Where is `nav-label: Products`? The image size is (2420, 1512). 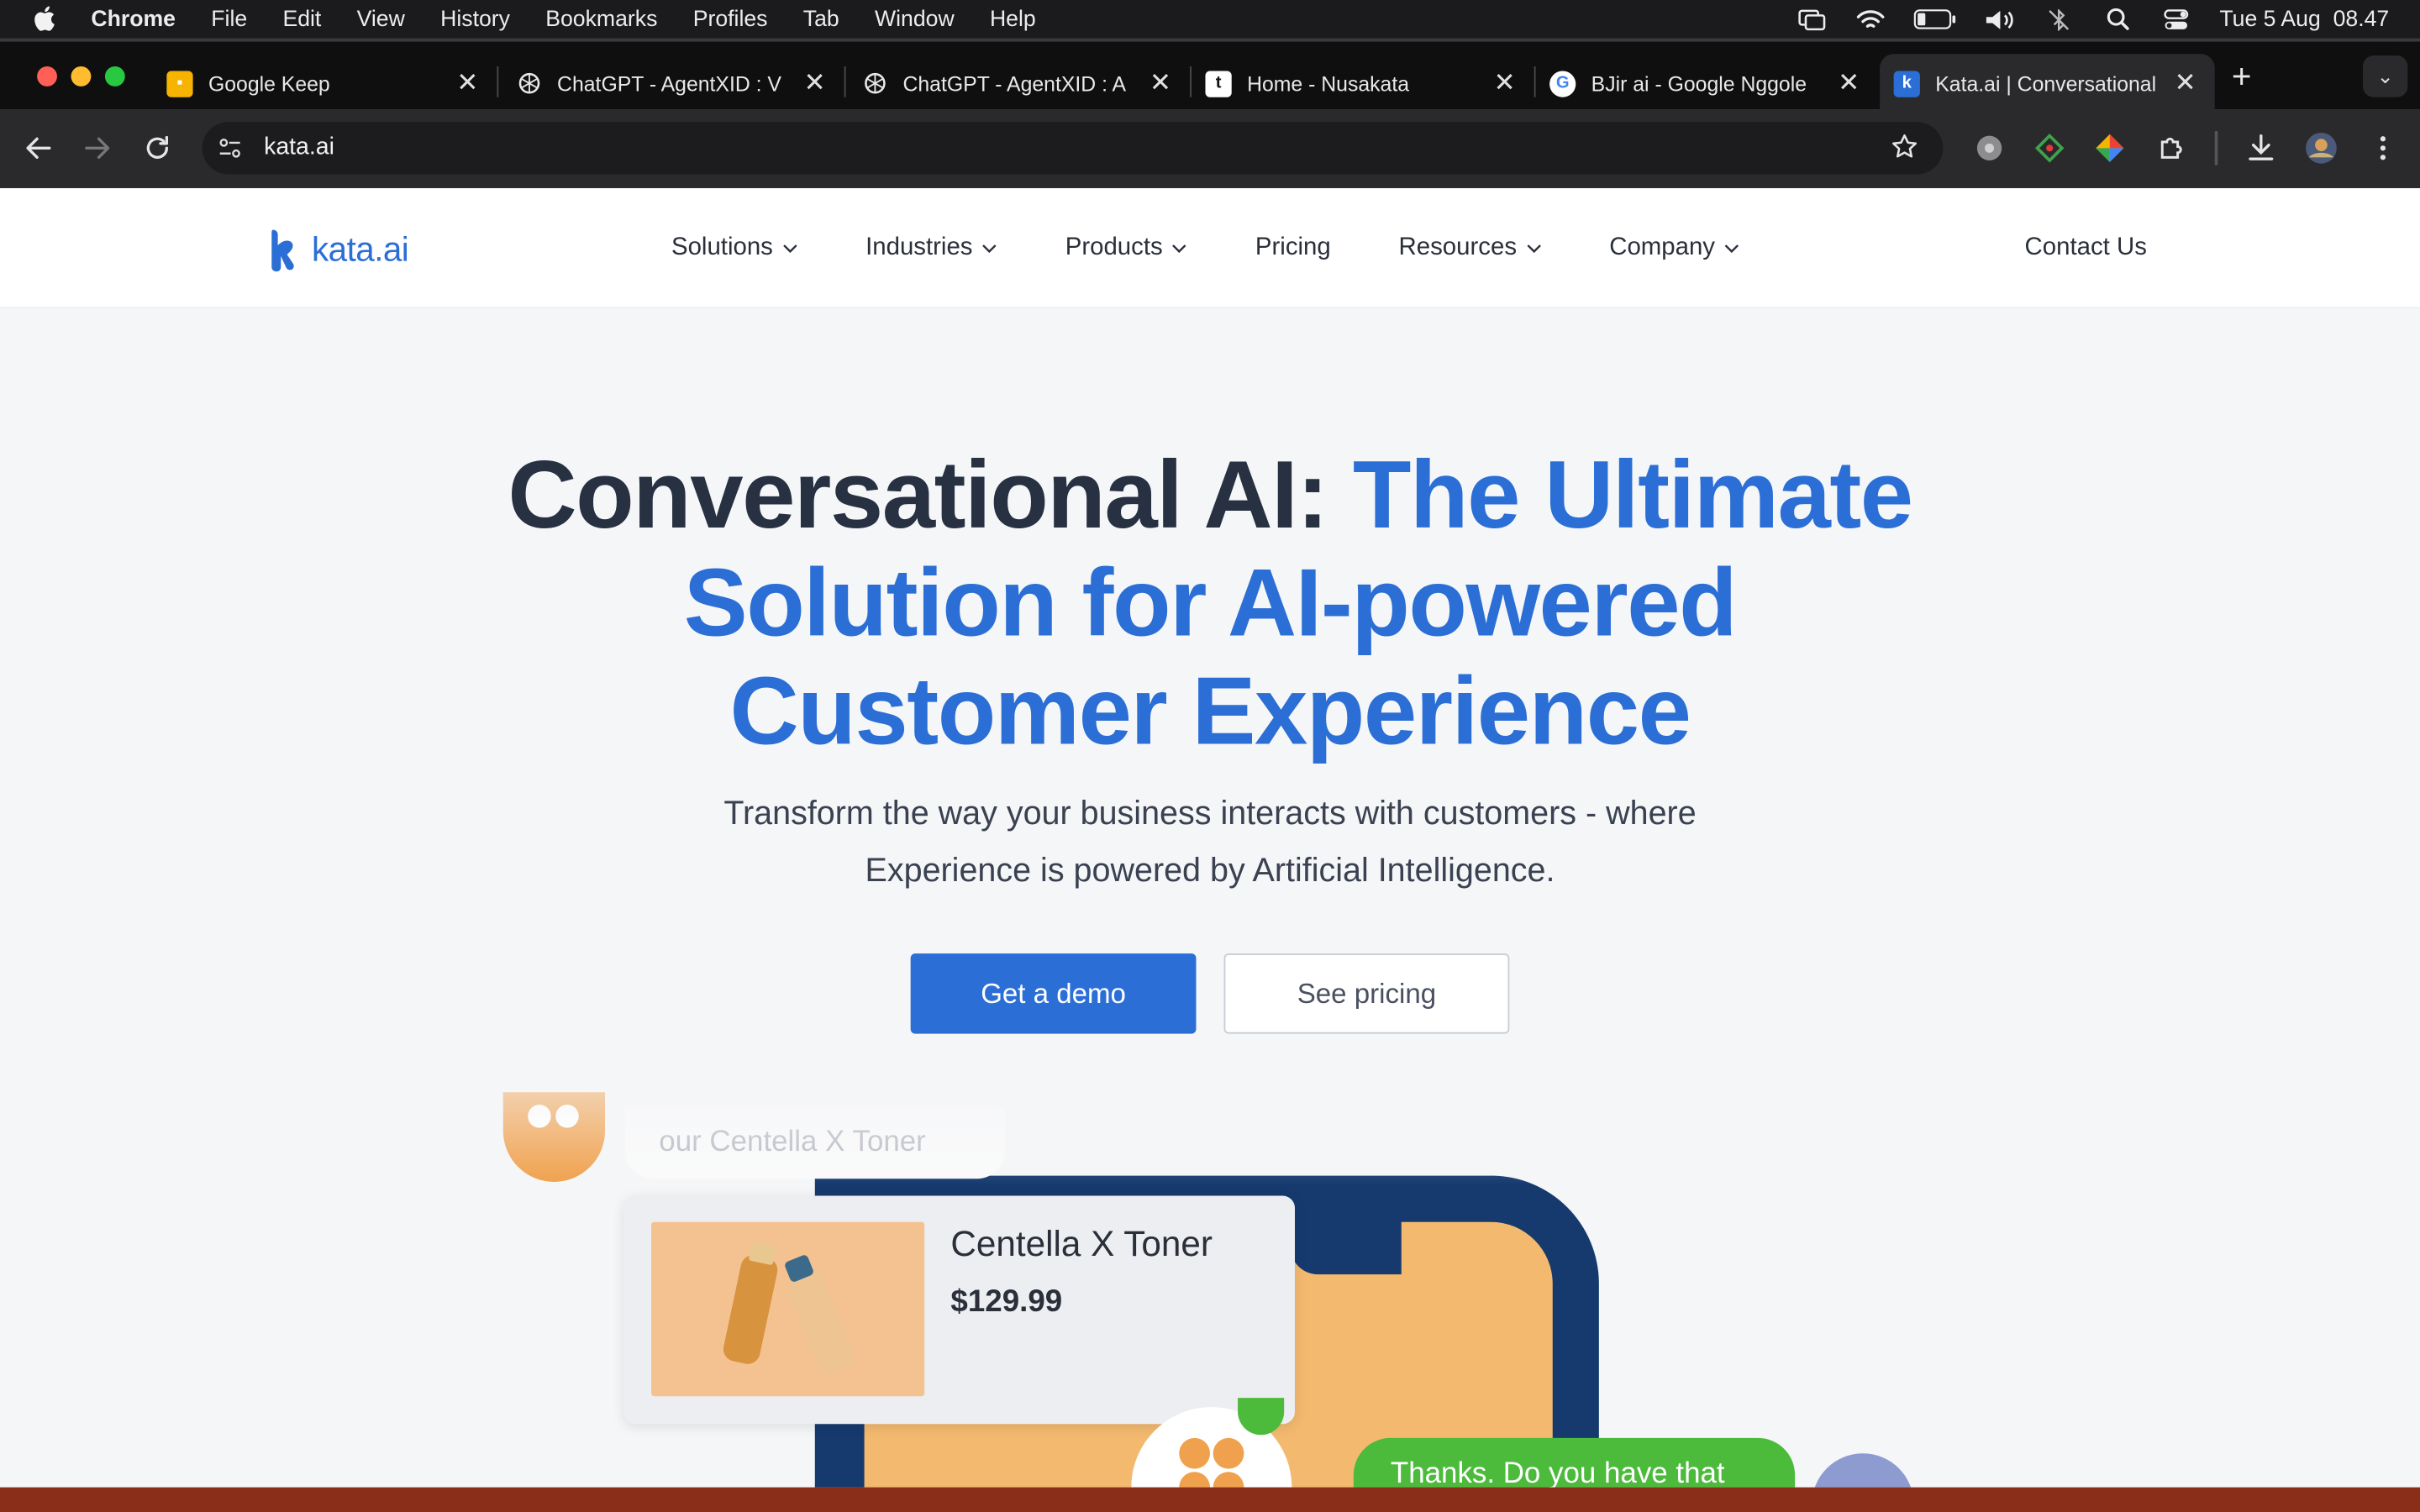
nav-label: Products is located at coordinates (1114, 247).